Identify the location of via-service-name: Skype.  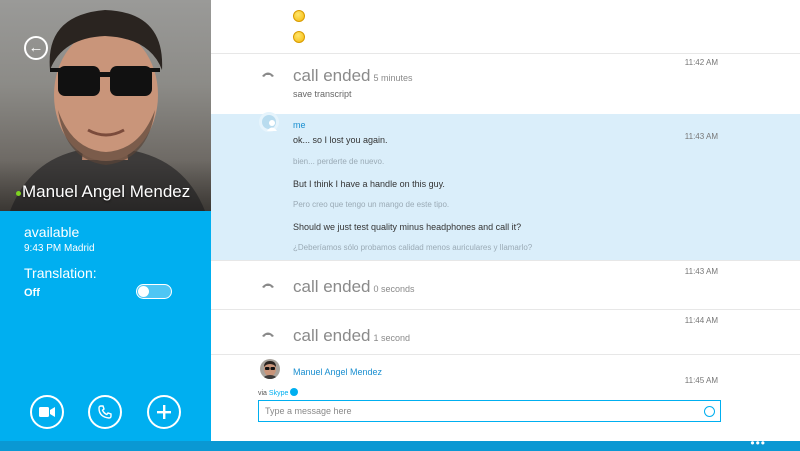
(278, 393).